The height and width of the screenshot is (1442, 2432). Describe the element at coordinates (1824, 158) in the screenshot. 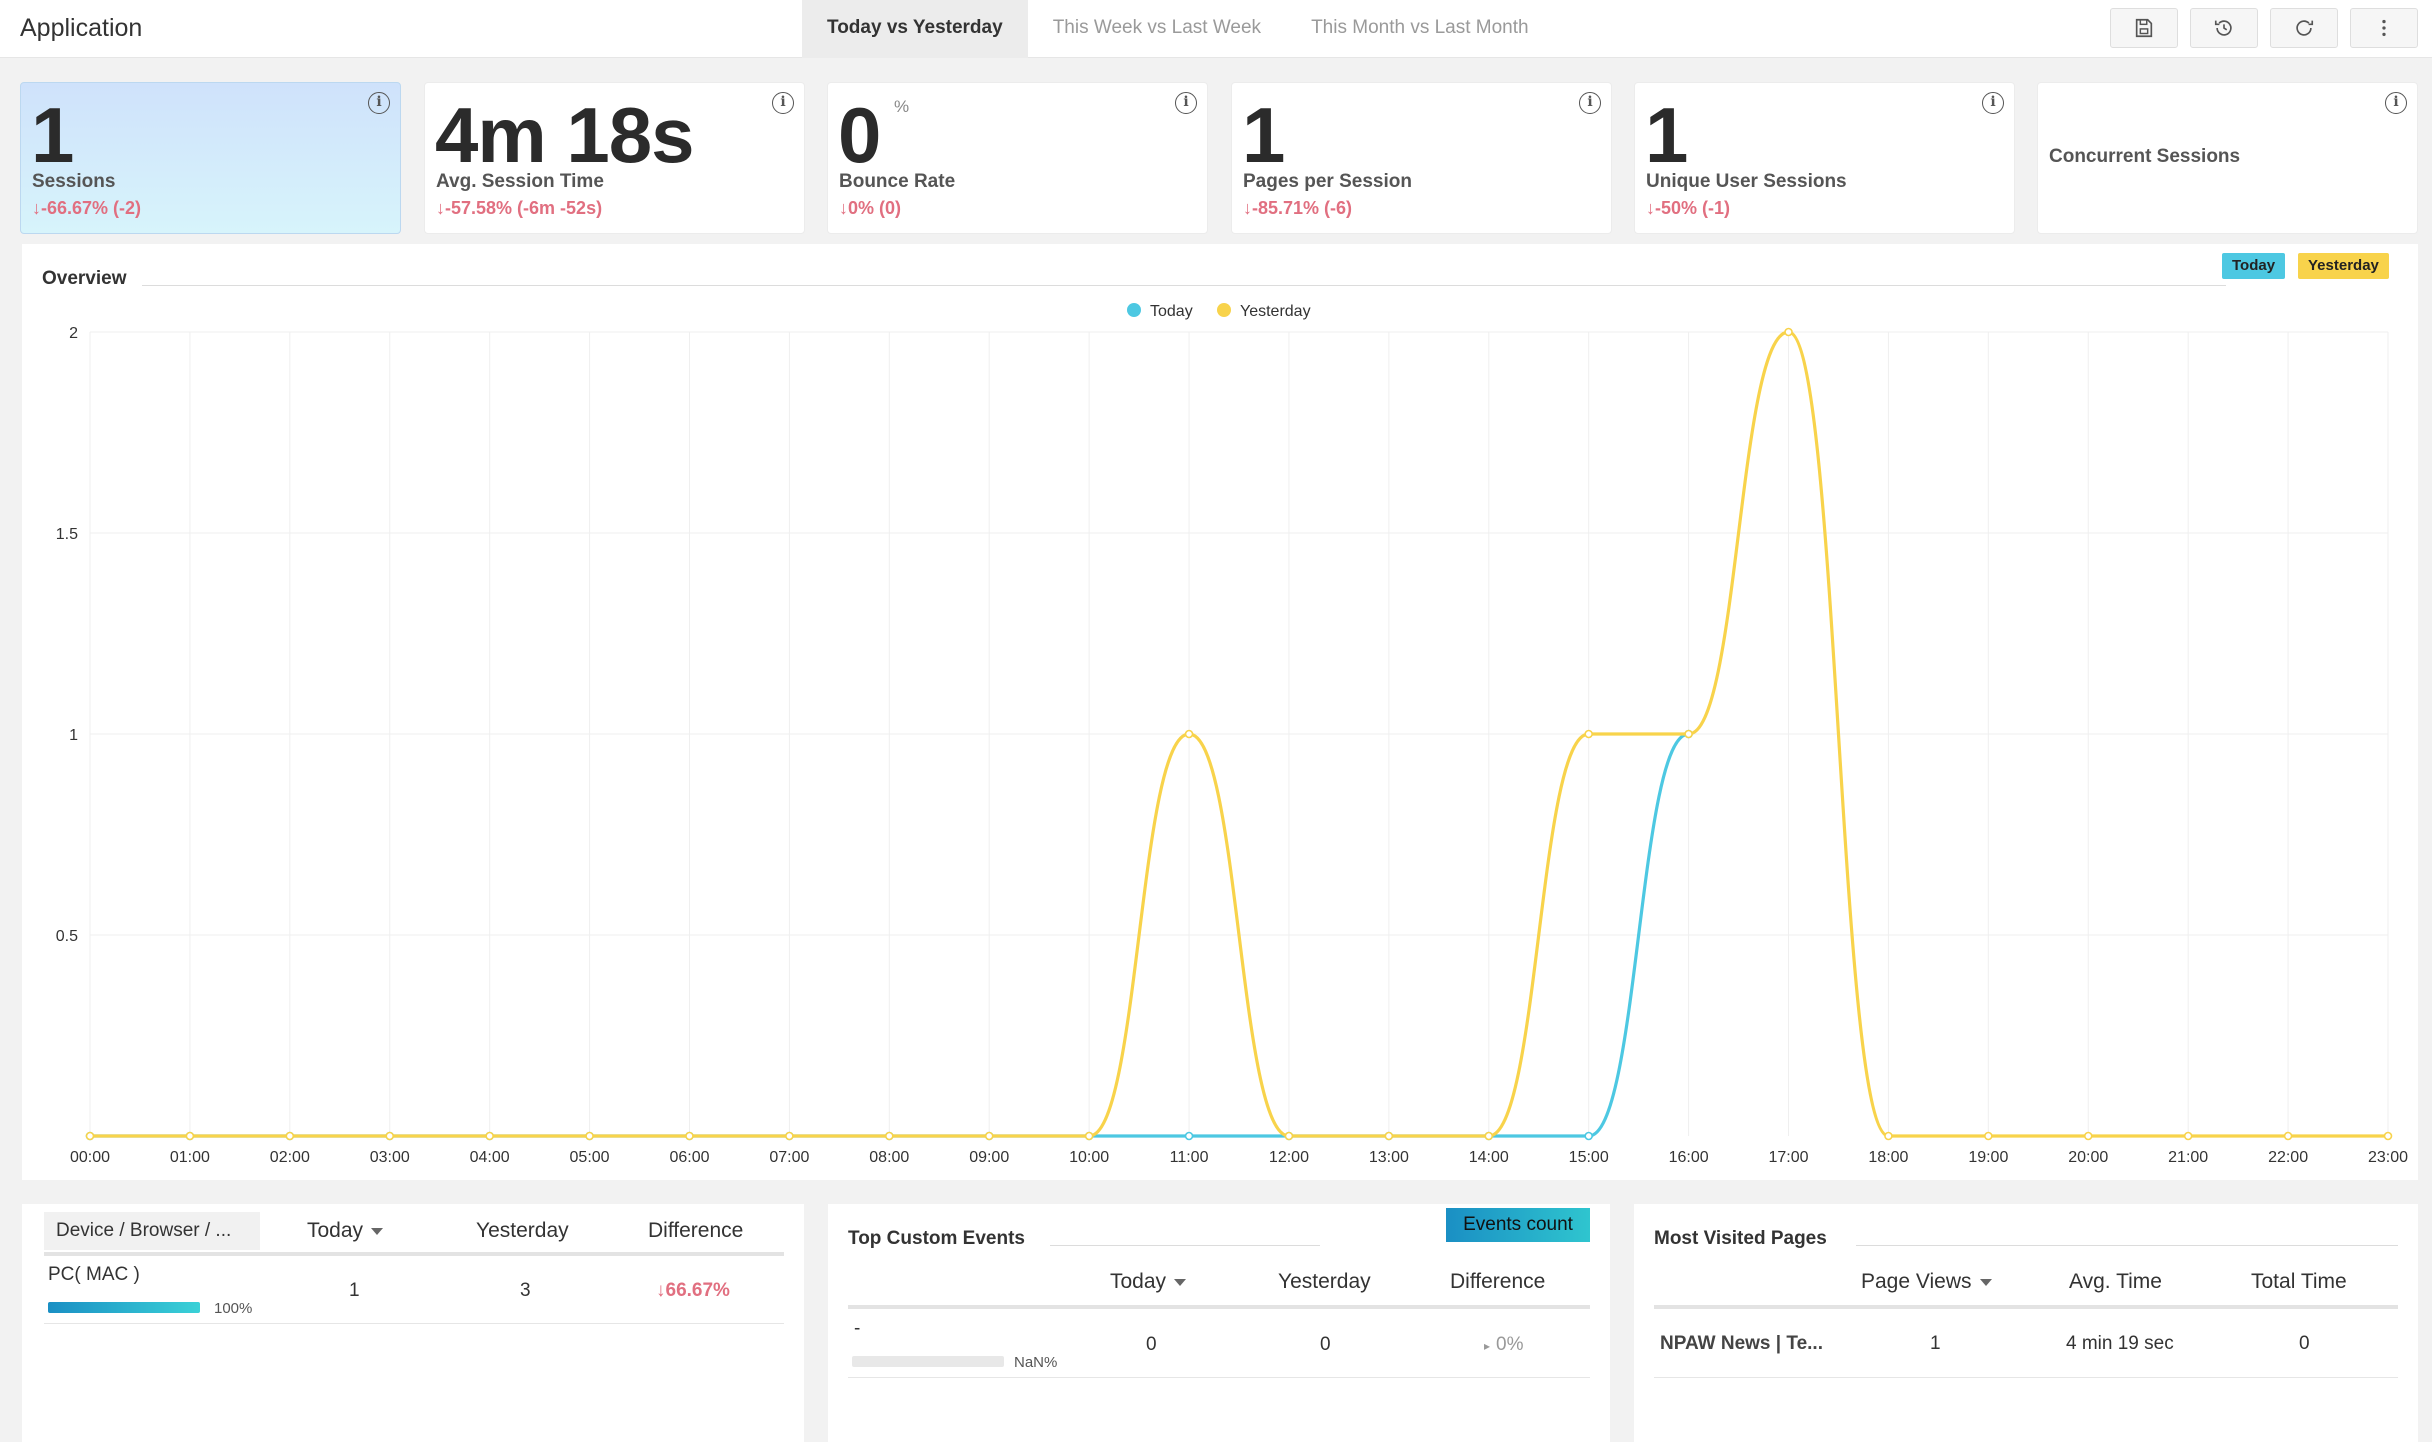

I see `kpi-unique-user-sessions: 1 Unique User Sessions ↓-50% (-1) i` at that location.